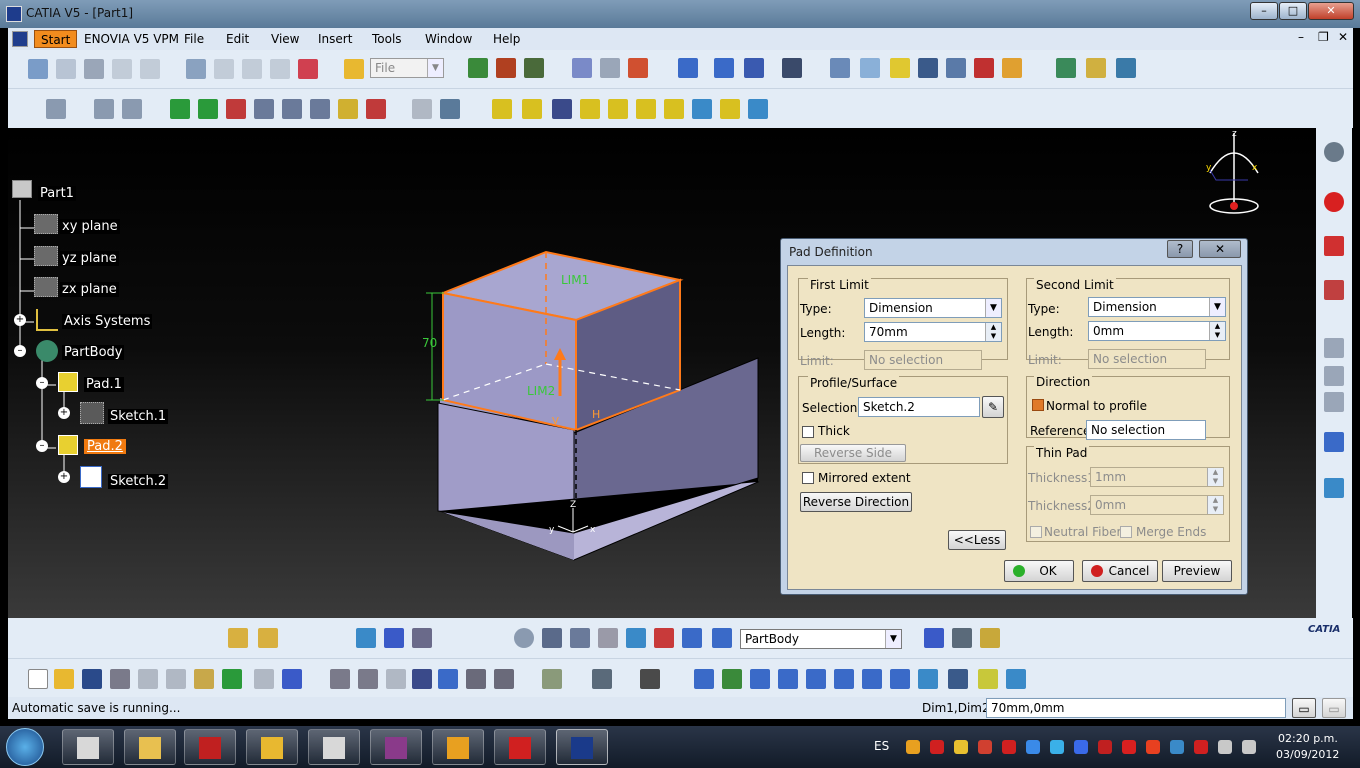 The height and width of the screenshot is (768, 1360). Describe the element at coordinates (232, 679) in the screenshot. I see `undo-icon` at that location.